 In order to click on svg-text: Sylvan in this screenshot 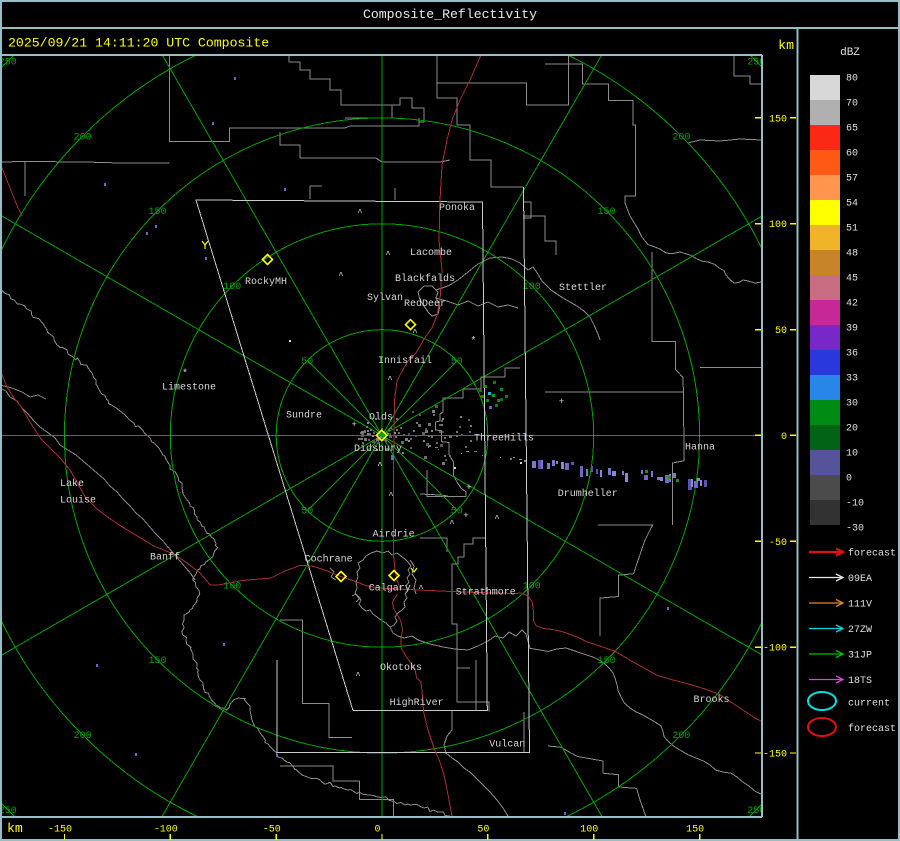, I will do `click(385, 298)`.